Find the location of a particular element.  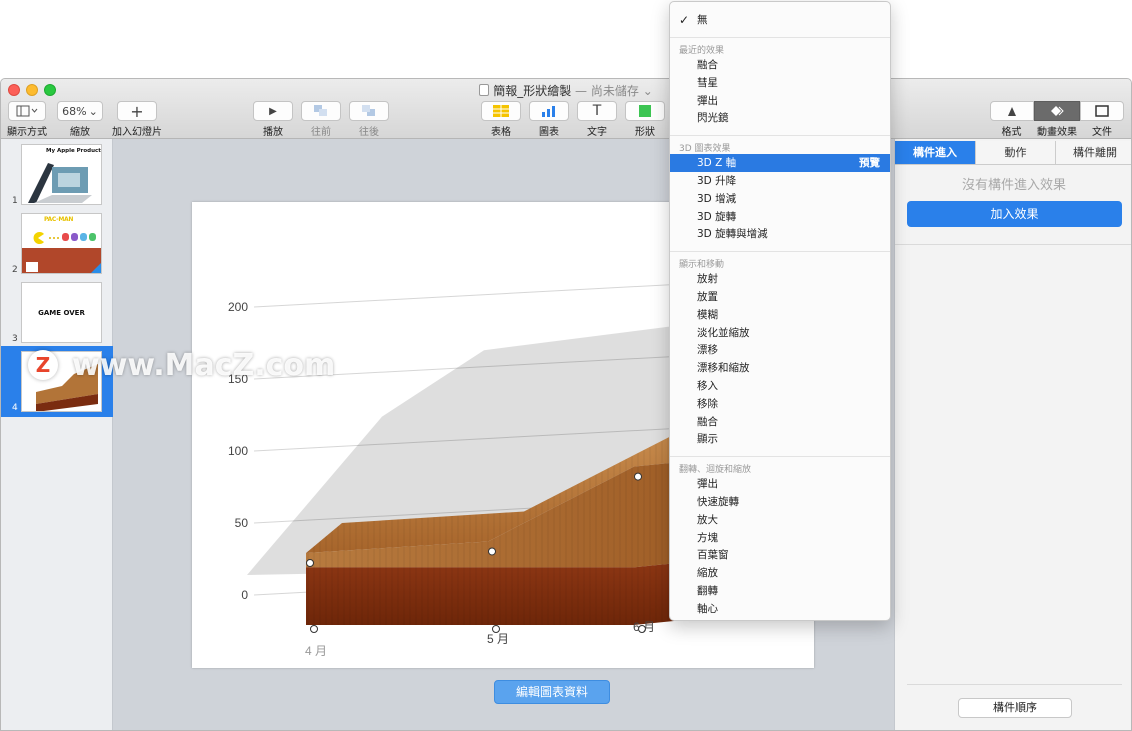

menu-item: 軸心 is located at coordinates (780, 609).